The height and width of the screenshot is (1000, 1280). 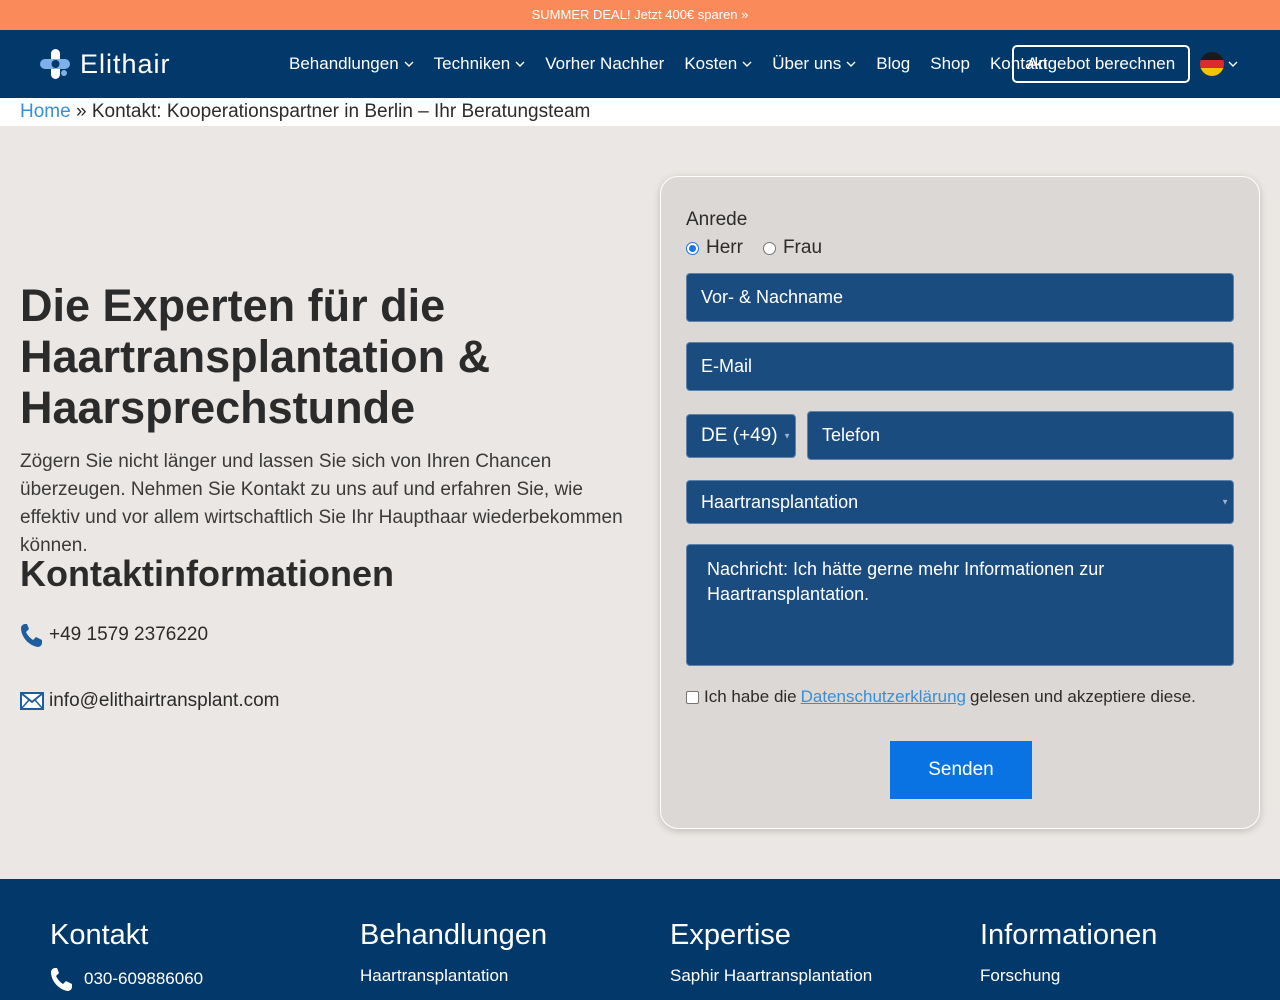 What do you see at coordinates (711, 63) in the screenshot?
I see `nav-label: Kosten` at bounding box center [711, 63].